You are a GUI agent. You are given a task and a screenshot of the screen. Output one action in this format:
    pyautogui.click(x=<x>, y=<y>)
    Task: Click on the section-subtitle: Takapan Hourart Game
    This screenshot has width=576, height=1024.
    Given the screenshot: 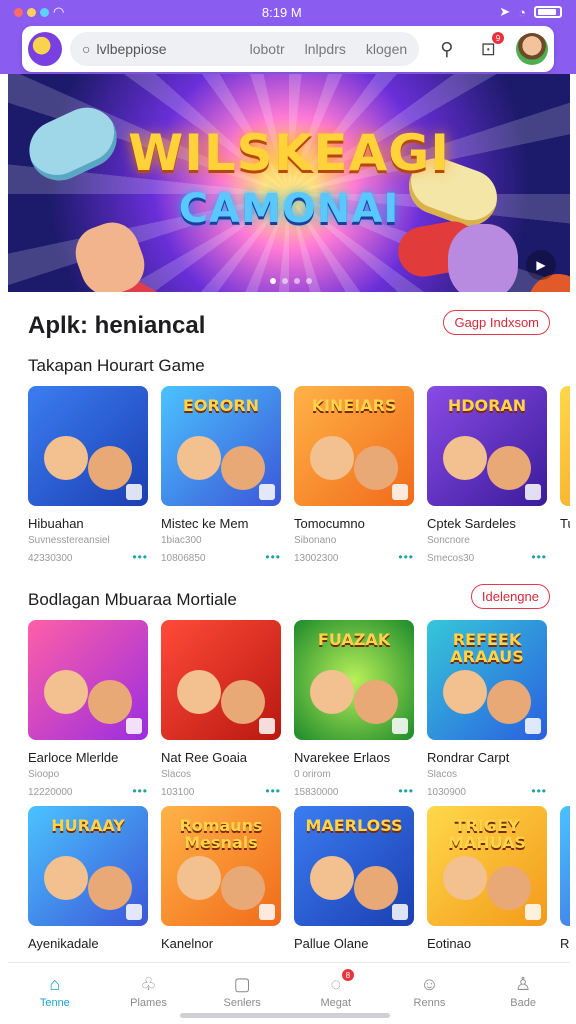 What is the action you would take?
    pyautogui.click(x=116, y=365)
    